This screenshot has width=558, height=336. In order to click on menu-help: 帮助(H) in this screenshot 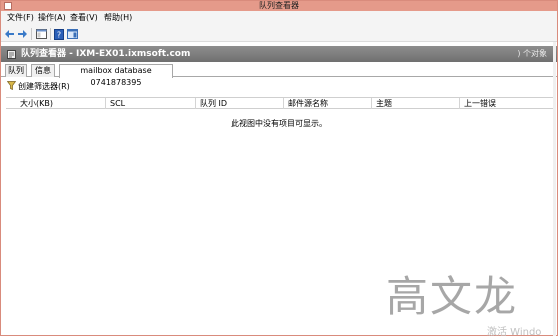, I will do `click(118, 18)`.